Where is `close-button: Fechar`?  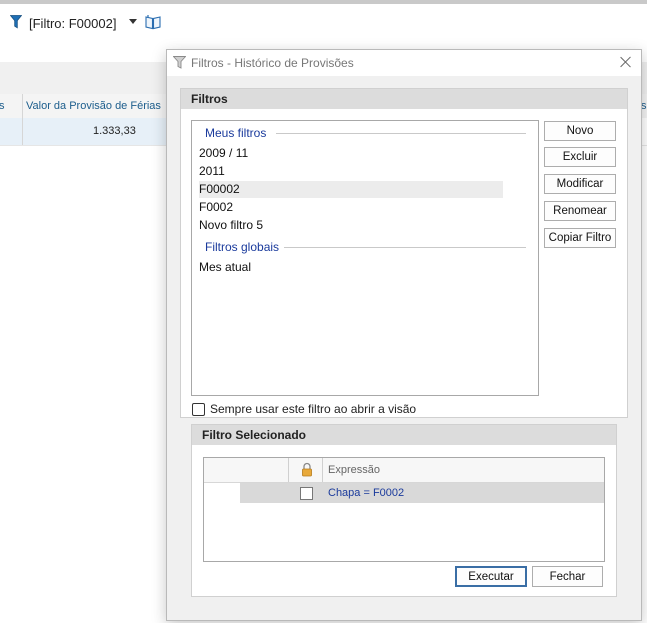
close-button: Fechar is located at coordinates (567, 576).